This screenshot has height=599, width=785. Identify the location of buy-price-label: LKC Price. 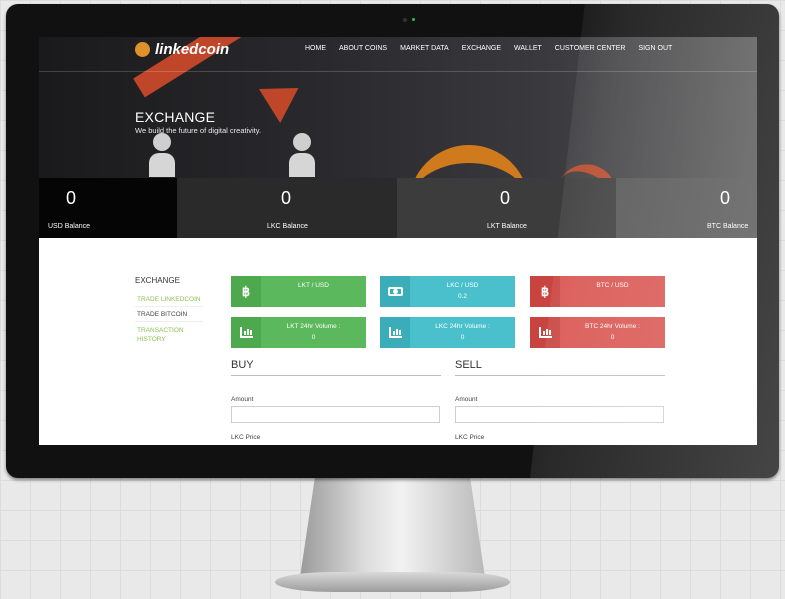
(246, 437).